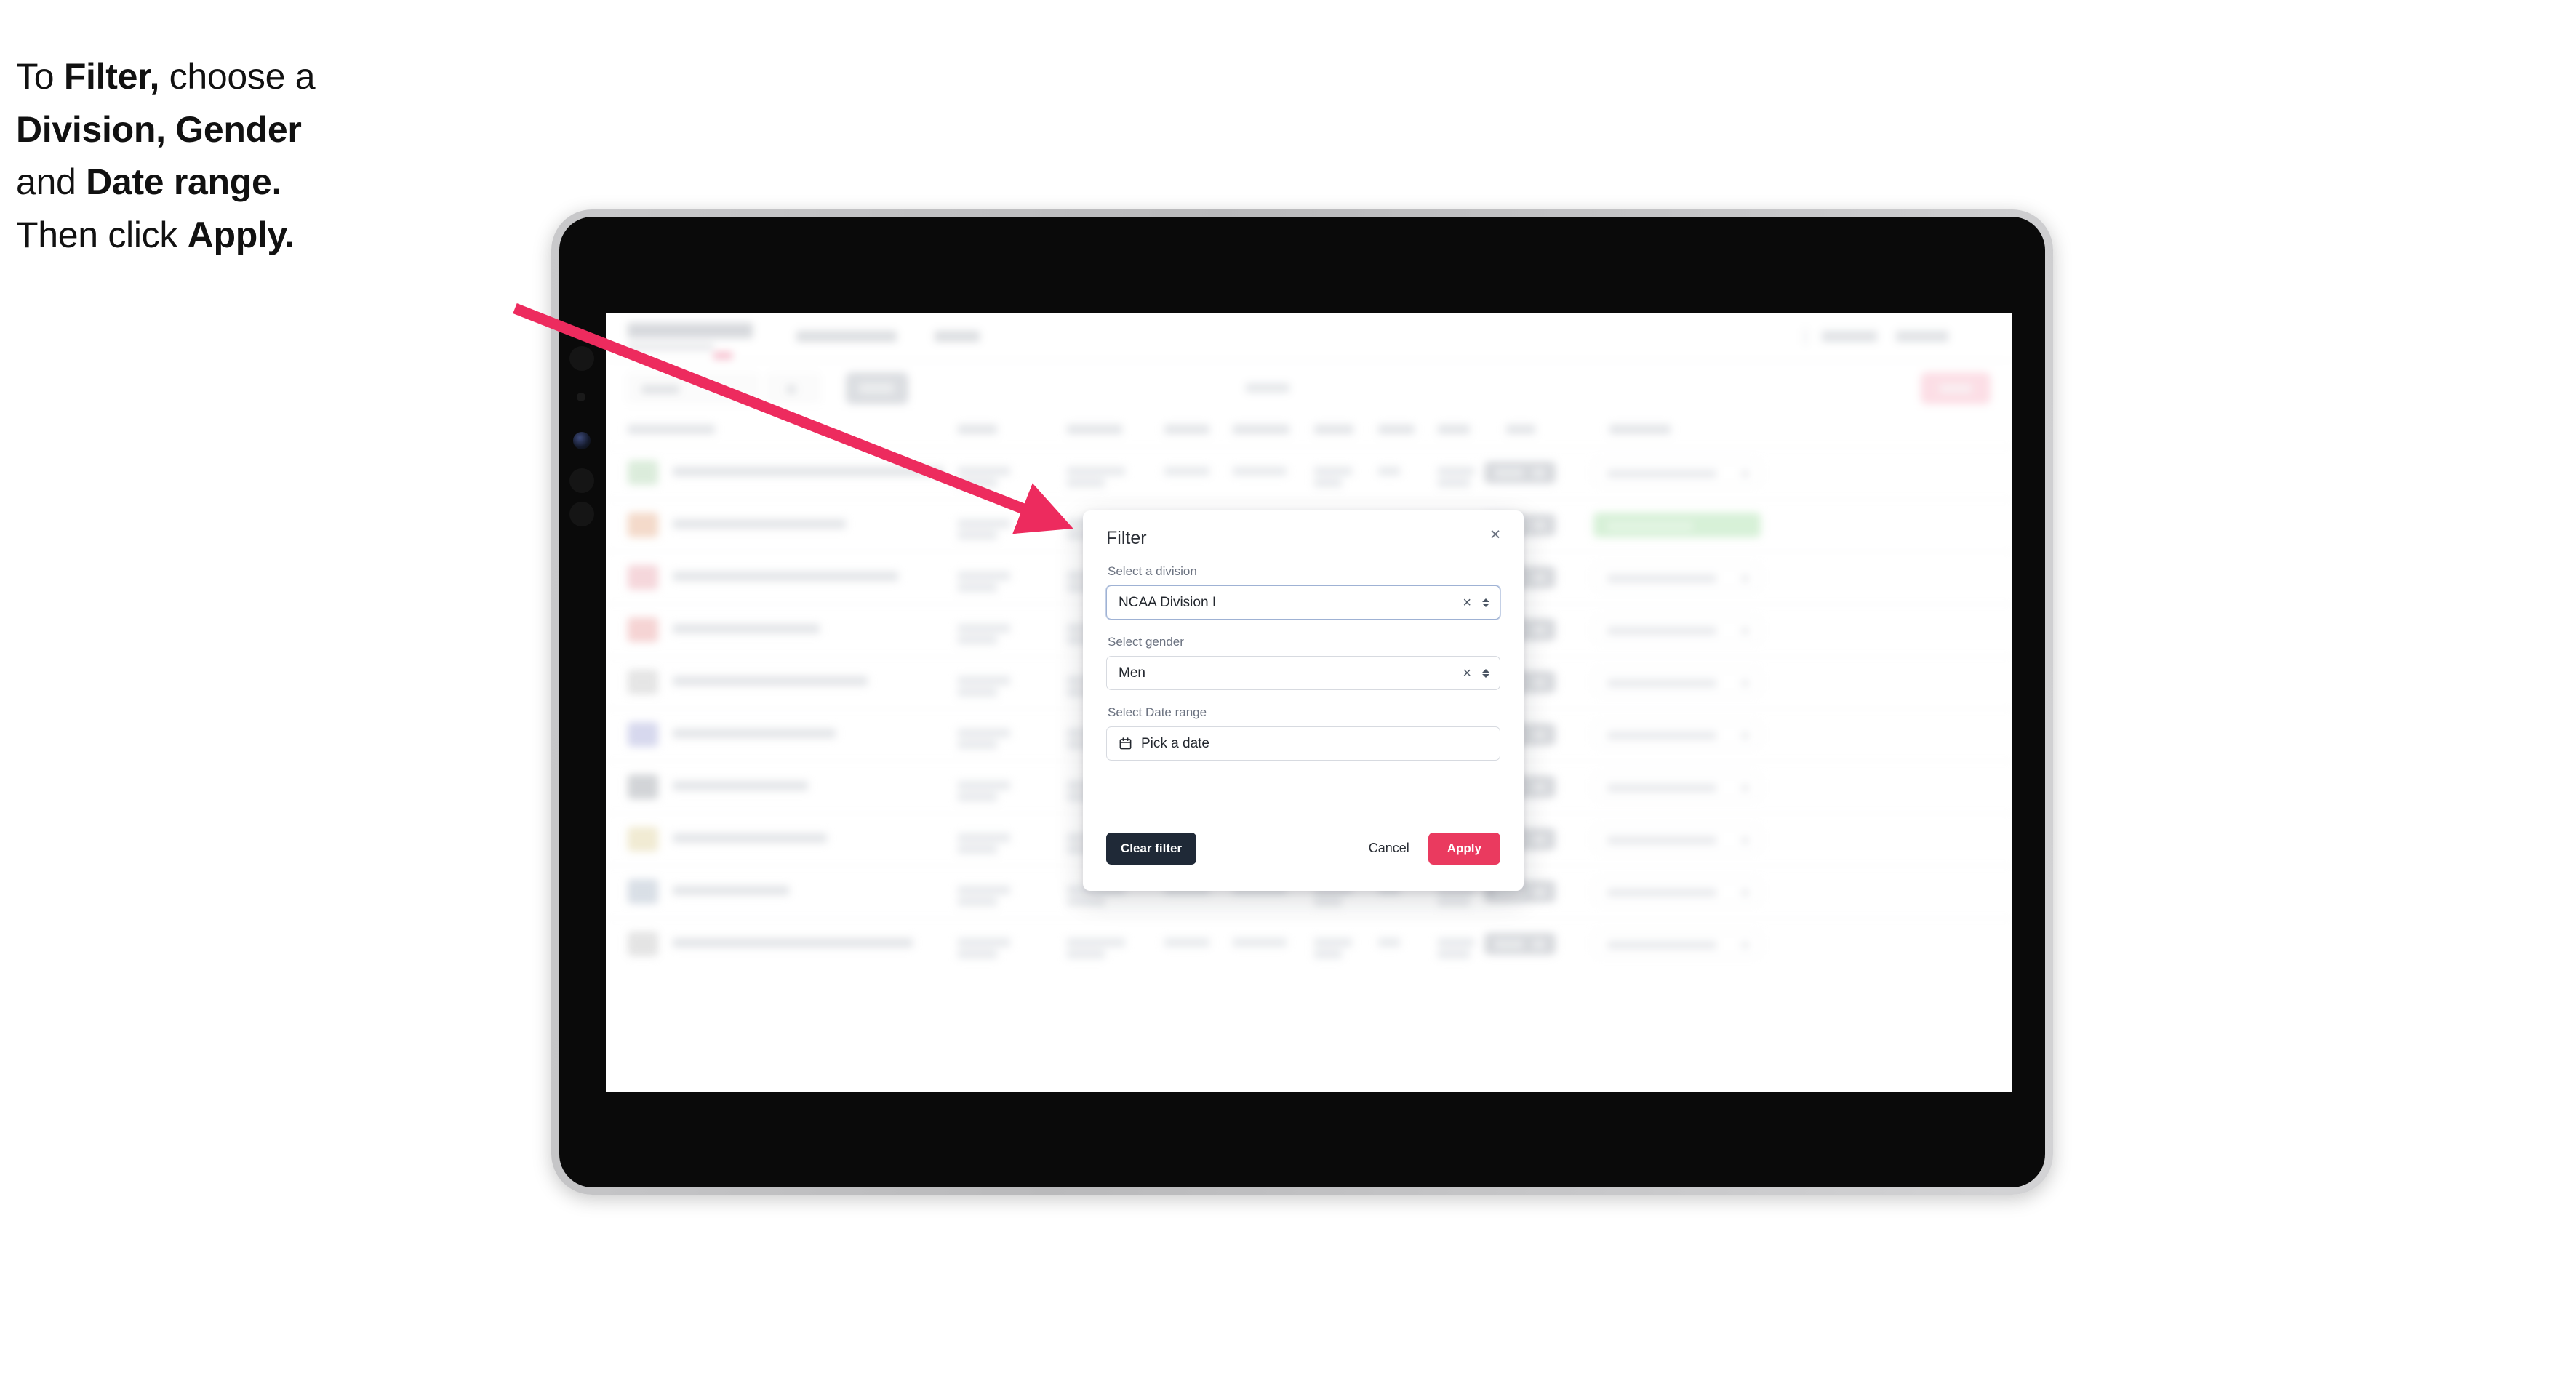  Describe the element at coordinates (1152, 571) in the screenshot. I see `division-label: Select a division` at that location.